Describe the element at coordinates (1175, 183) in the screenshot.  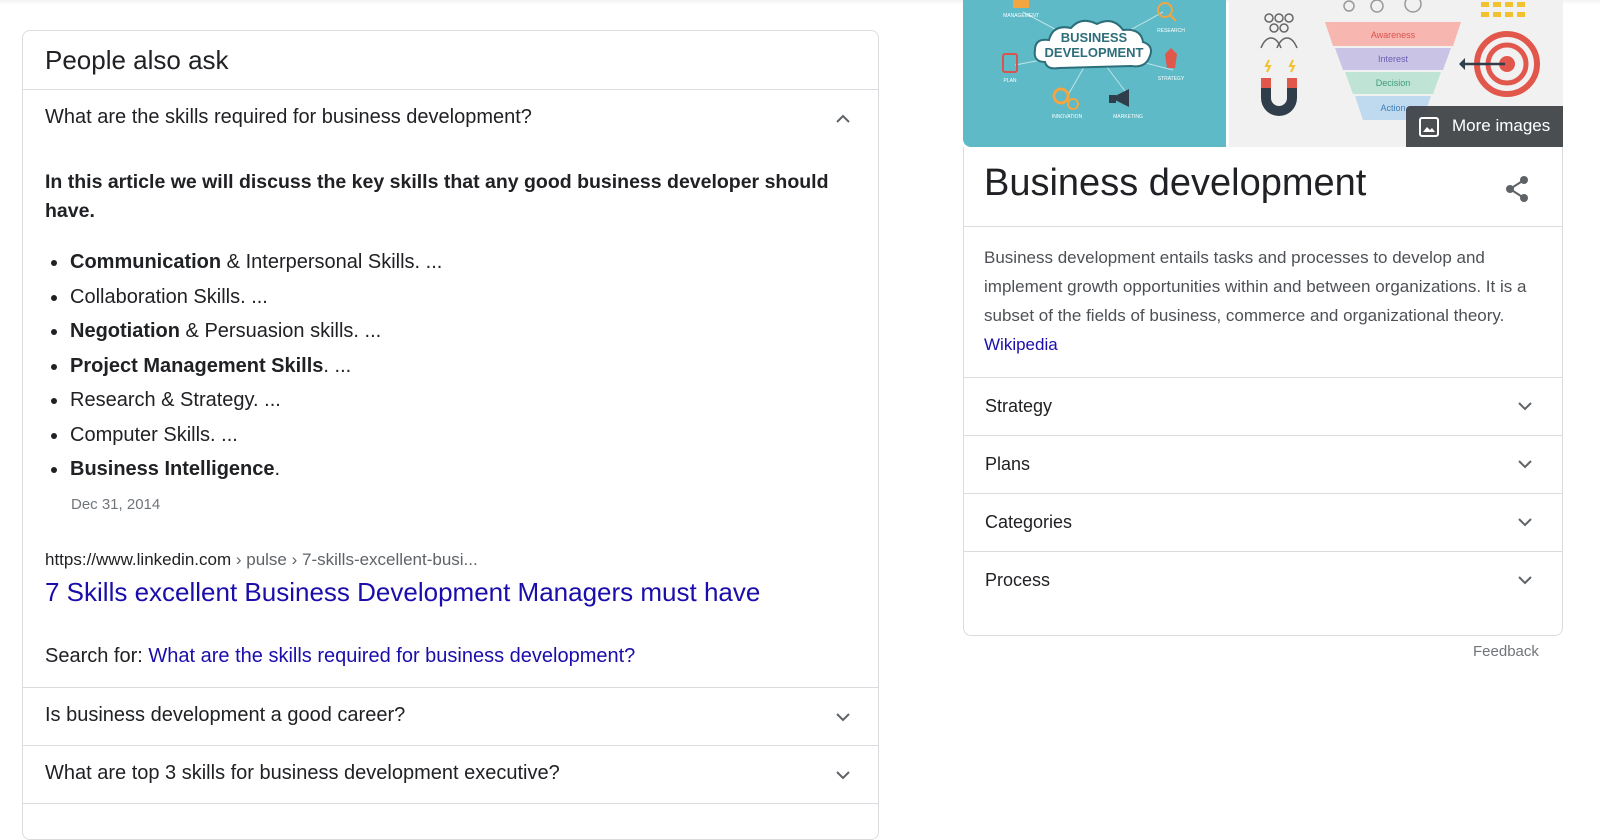
I see `knowledge-panel-title: Business development` at that location.